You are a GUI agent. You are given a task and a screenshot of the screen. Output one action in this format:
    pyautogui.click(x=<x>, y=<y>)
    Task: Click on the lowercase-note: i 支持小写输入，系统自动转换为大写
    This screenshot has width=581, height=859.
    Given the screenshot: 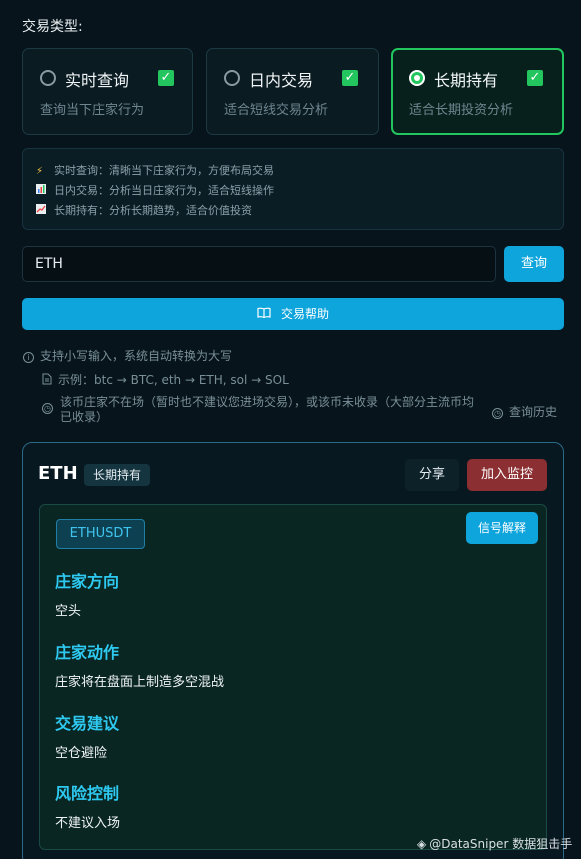 What is the action you would take?
    pyautogui.click(x=127, y=355)
    